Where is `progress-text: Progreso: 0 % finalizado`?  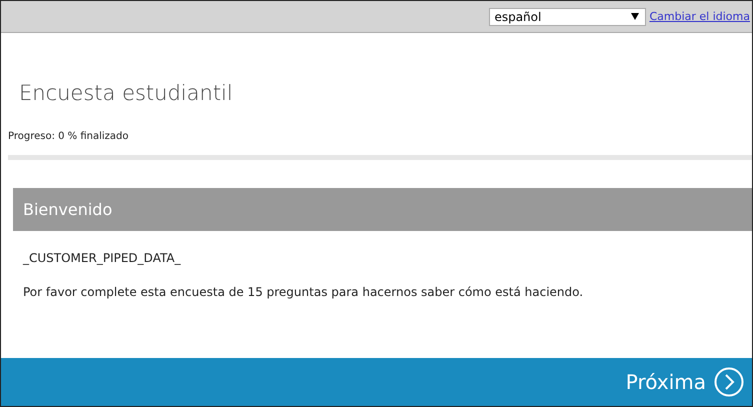
progress-text: Progreso: 0 % finalizado is located at coordinates (69, 136).